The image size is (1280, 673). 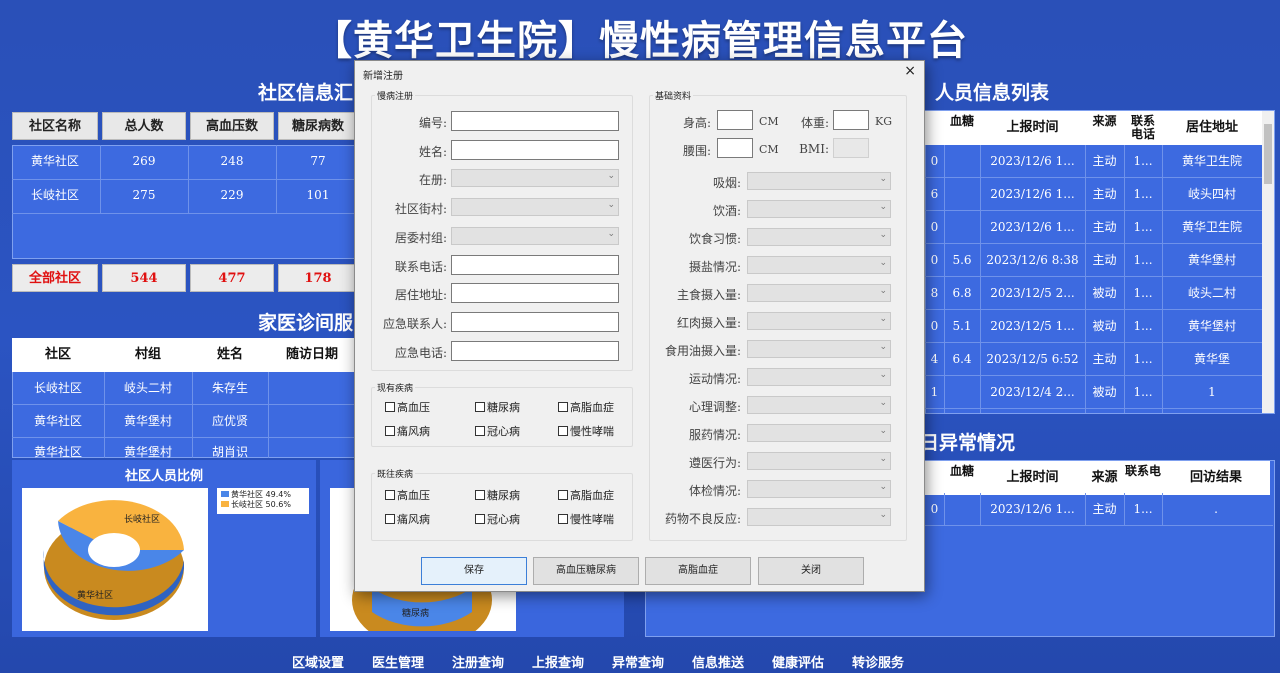 What do you see at coordinates (638, 661) in the screenshot?
I see `nav-item-5: 异常查询` at bounding box center [638, 661].